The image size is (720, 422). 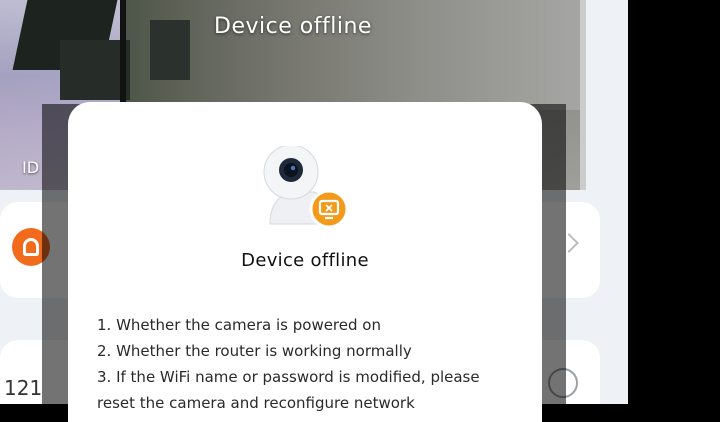 I want to click on offline-badge-icon, so click(x=329, y=209).